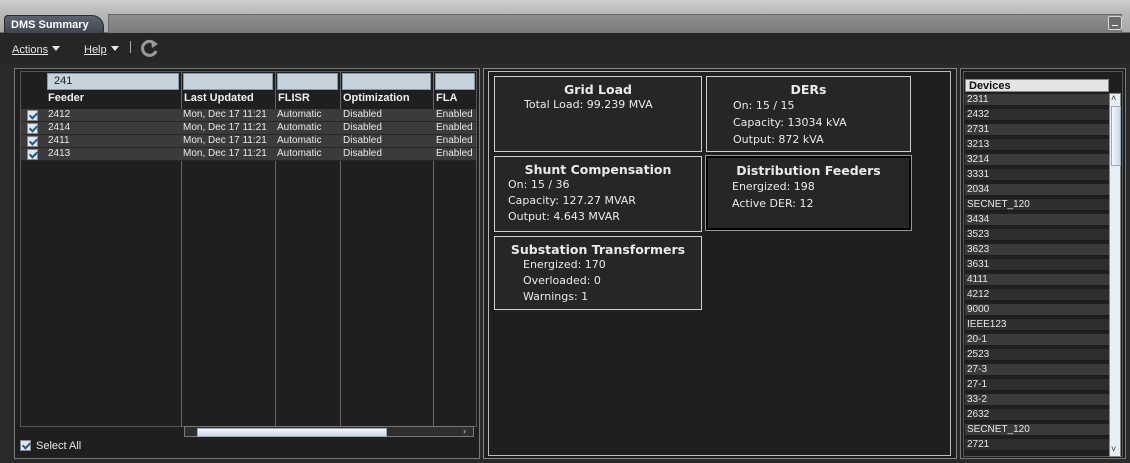 The height and width of the screenshot is (463, 1130). What do you see at coordinates (1037, 190) in the screenshot?
I see `device-item: 2034` at bounding box center [1037, 190].